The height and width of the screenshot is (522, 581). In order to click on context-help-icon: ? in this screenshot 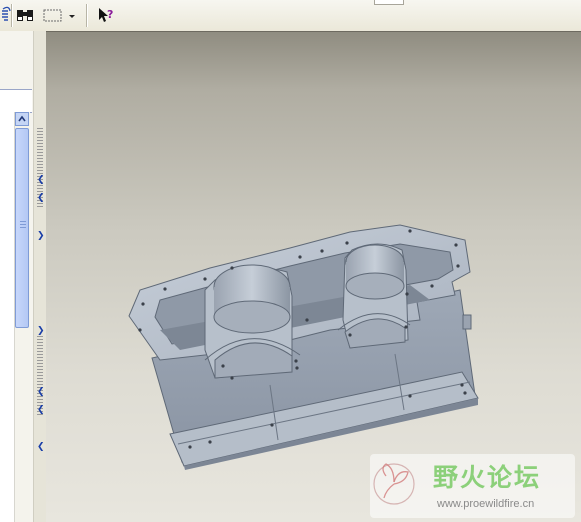, I will do `click(106, 15)`.